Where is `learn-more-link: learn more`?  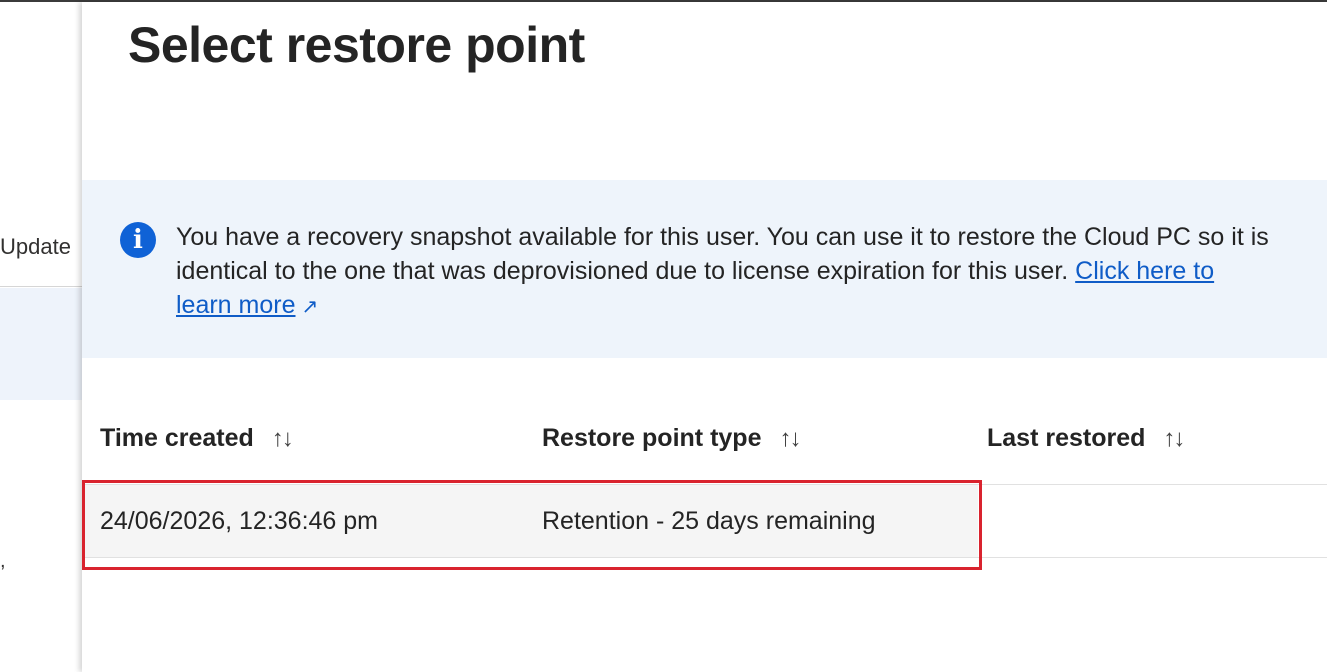 learn-more-link: learn more is located at coordinates (236, 305).